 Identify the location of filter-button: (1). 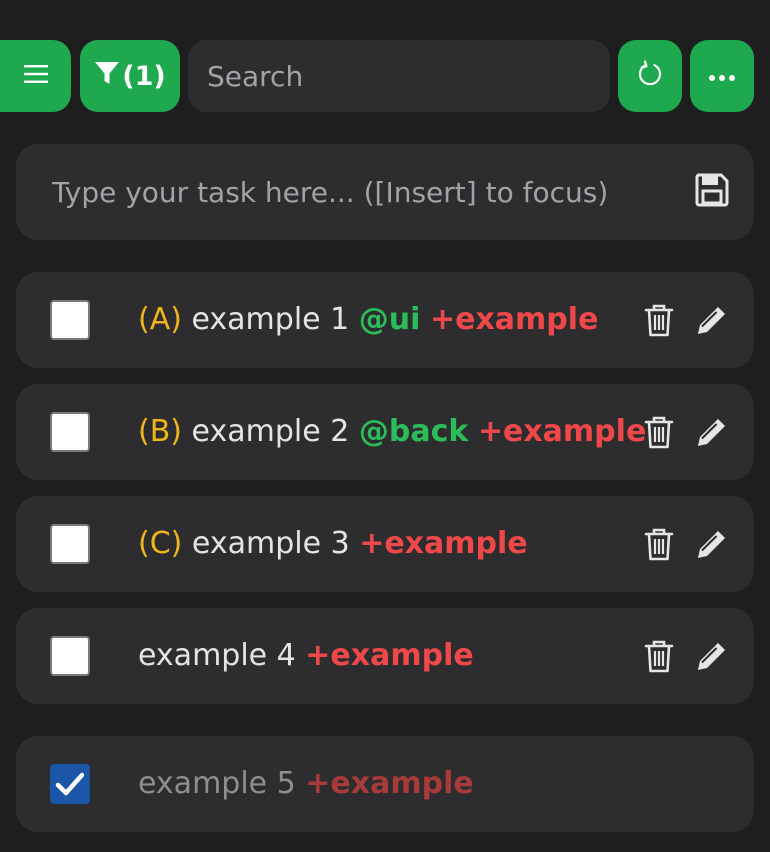
(130, 76).